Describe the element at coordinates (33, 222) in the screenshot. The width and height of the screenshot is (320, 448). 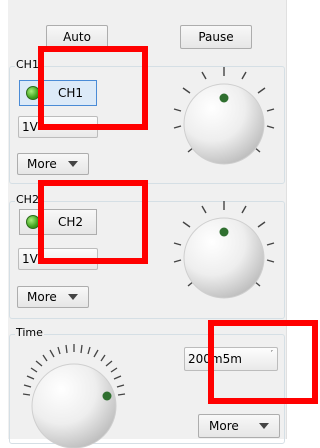
I see `ch2-led-icon` at that location.